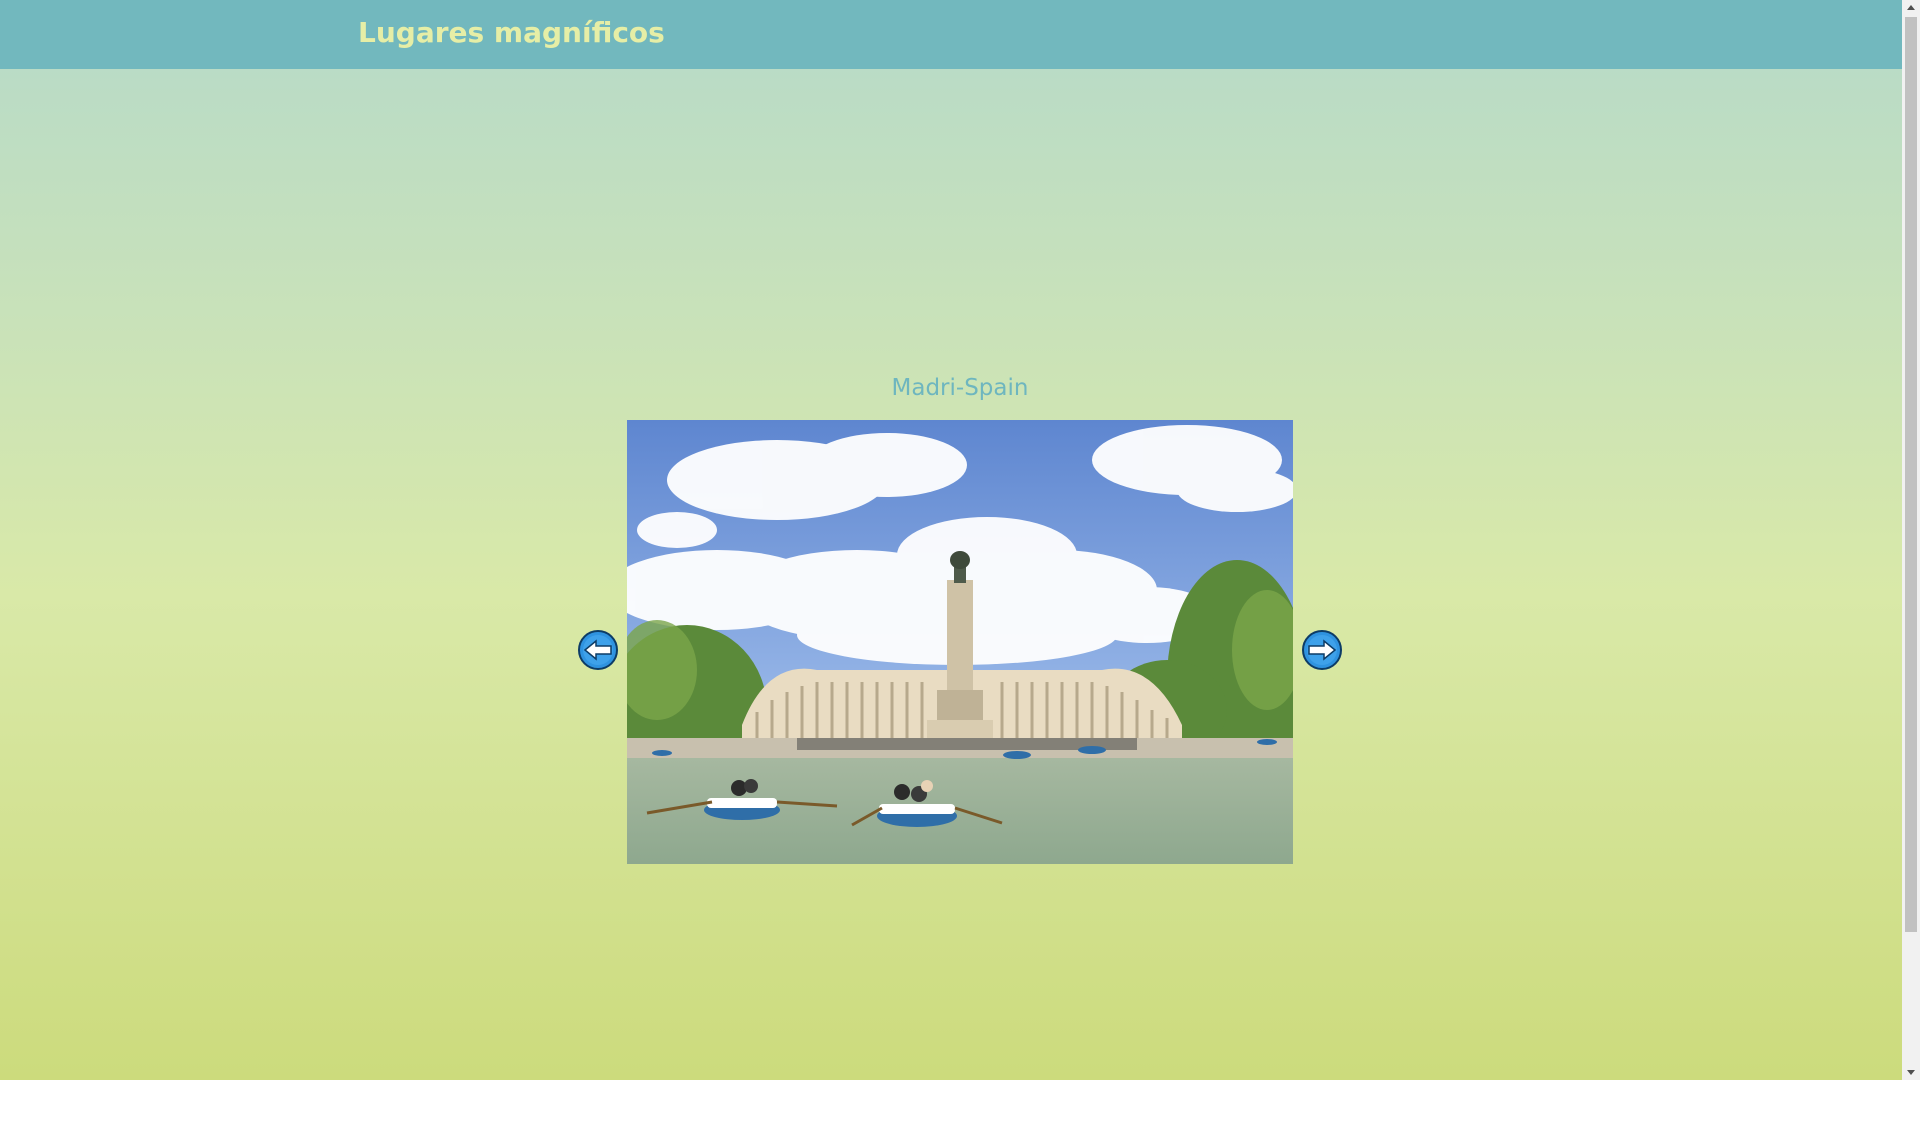 Image resolution: width=1920 pixels, height=1147 pixels. I want to click on arrow-right-circle-icon, so click(1322, 650).